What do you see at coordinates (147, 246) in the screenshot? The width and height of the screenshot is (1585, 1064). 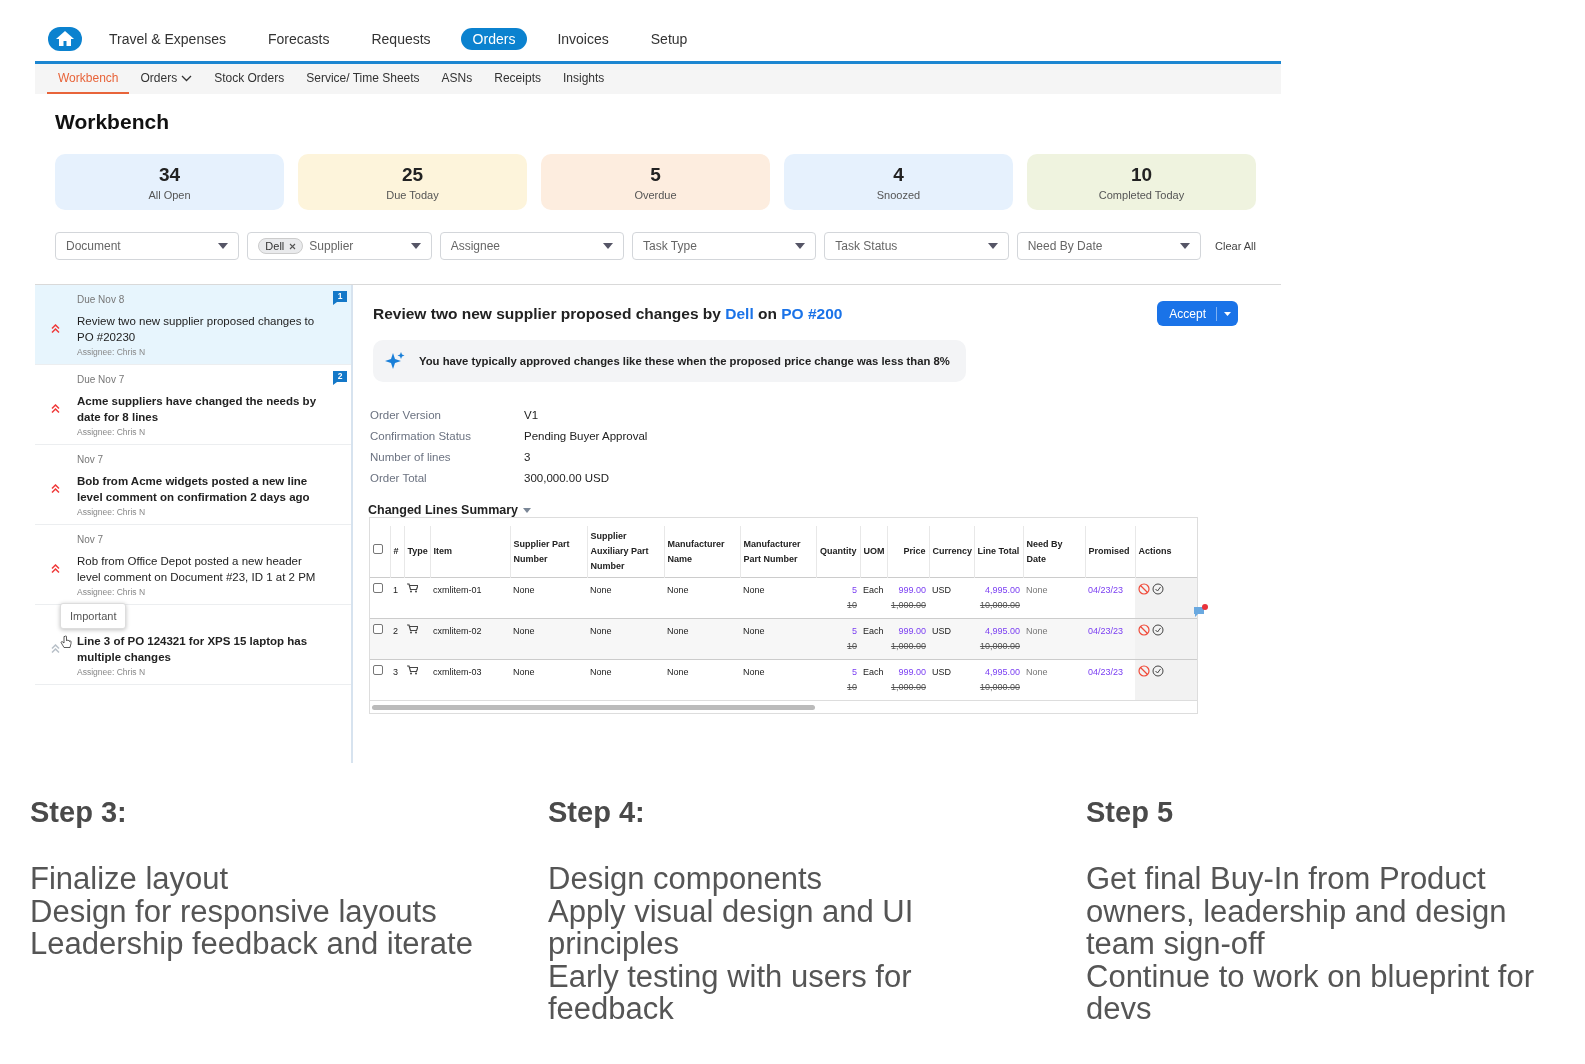 I see `filter-dropdown: Document` at bounding box center [147, 246].